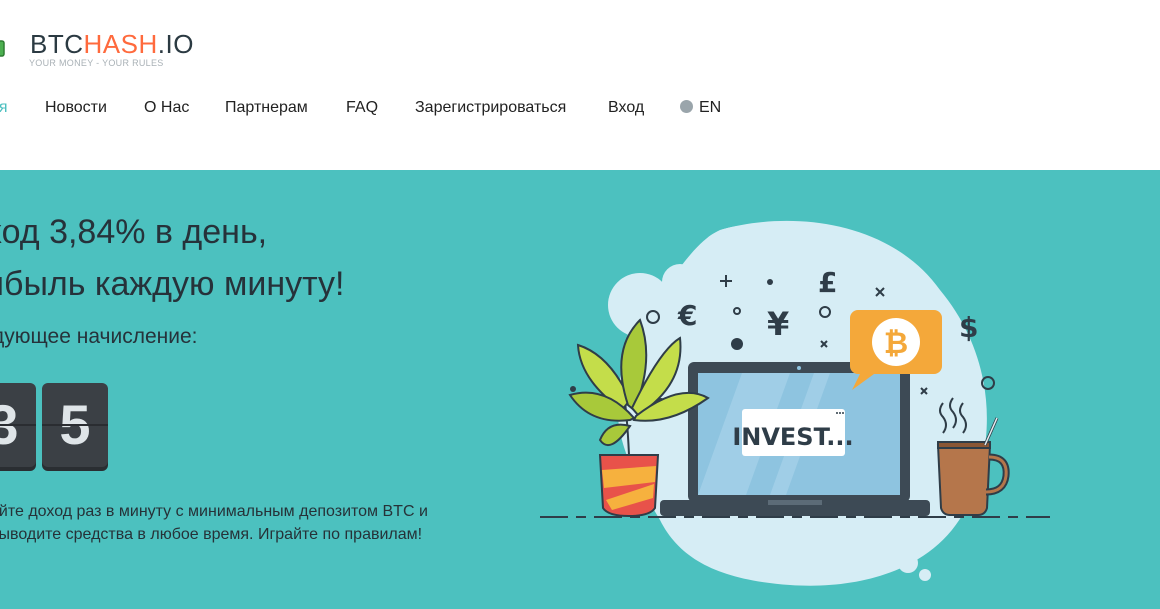 The width and height of the screenshot is (1160, 609). Describe the element at coordinates (2, 49) in the screenshot. I see `logo-icon` at that location.